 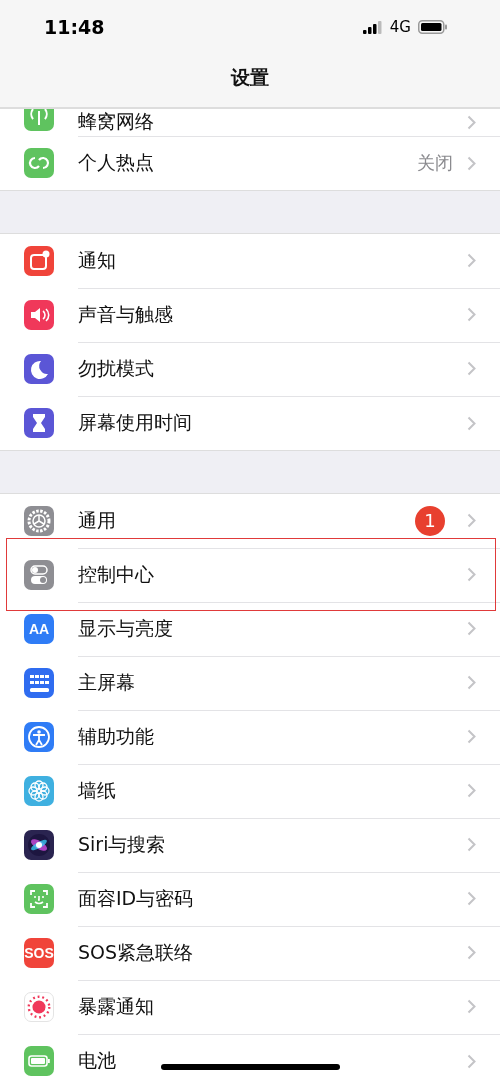 I want to click on text-icon: AA, so click(x=39, y=629).